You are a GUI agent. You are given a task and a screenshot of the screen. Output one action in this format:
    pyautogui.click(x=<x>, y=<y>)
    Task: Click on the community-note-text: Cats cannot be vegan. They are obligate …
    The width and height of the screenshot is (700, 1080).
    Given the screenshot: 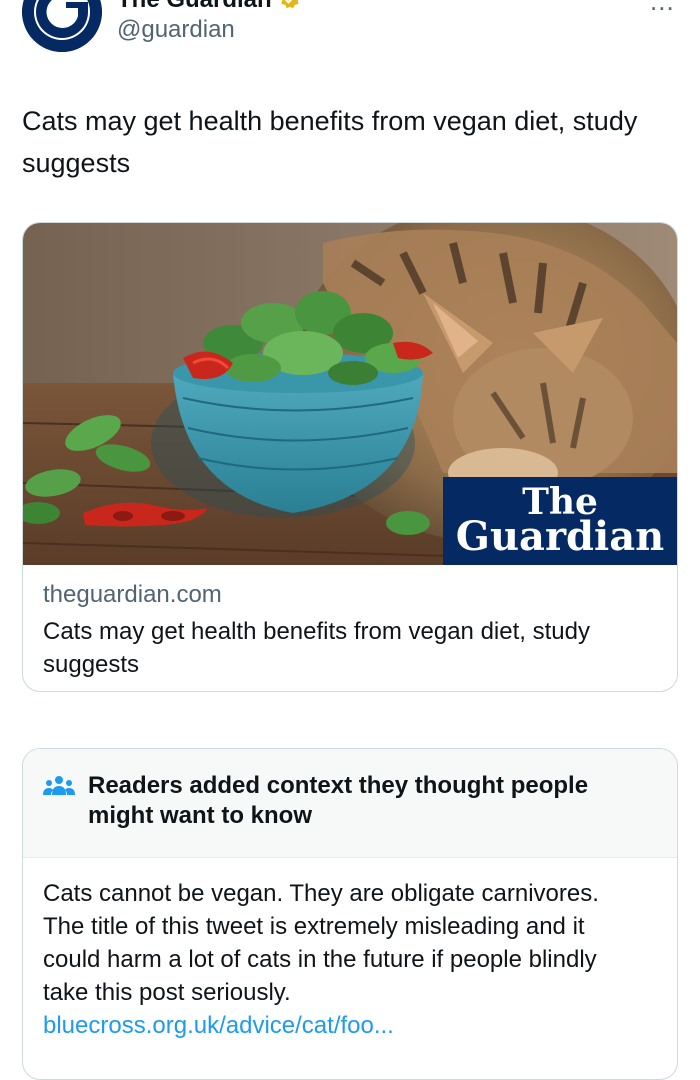 What is the action you would take?
    pyautogui.click(x=321, y=943)
    